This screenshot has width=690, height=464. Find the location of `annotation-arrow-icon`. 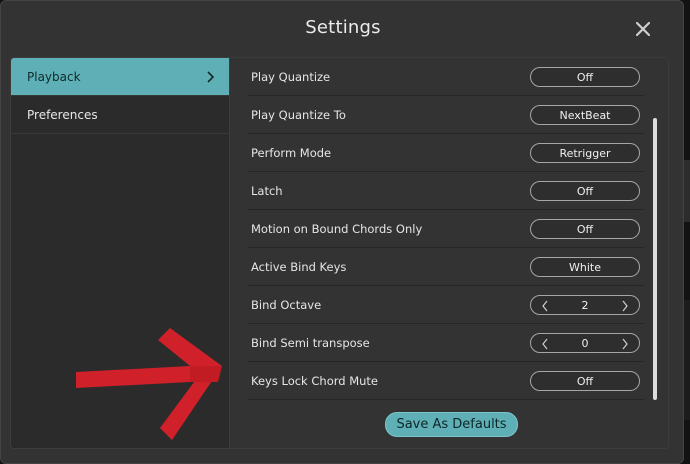

annotation-arrow-icon is located at coordinates (149, 384).